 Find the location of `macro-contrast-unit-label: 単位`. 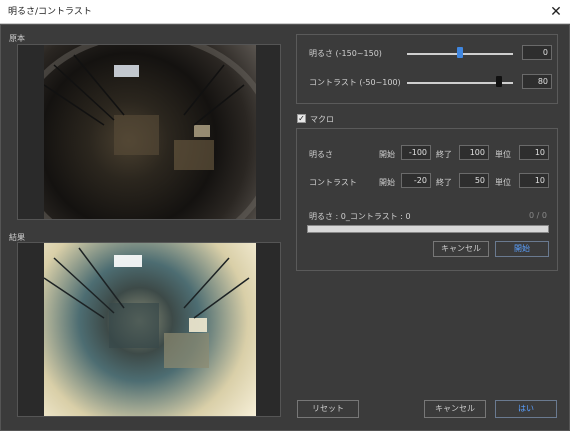

macro-contrast-unit-label: 単位 is located at coordinates (503, 182).